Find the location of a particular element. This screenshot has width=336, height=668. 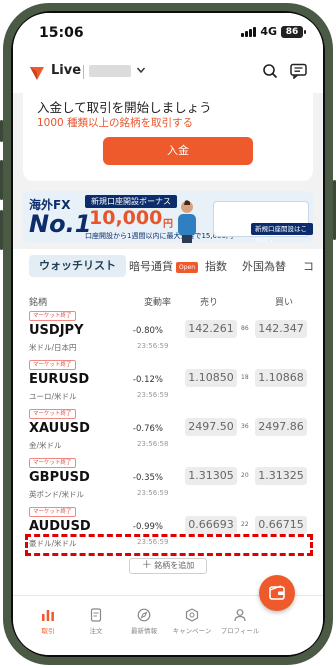

row-change: -0.12% is located at coordinates (147, 380).